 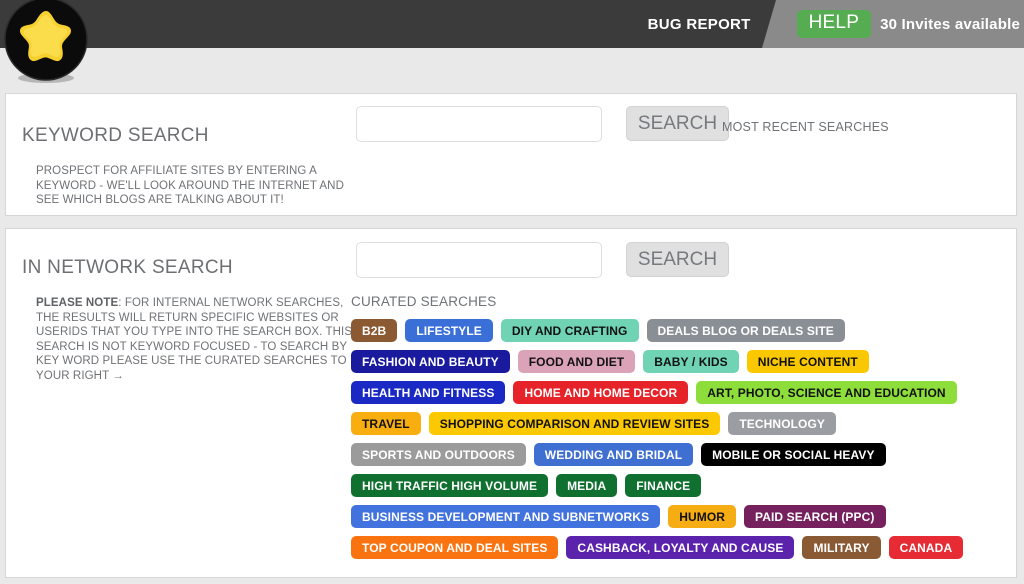 I want to click on curated-tag: BABY / KIDS, so click(x=691, y=361).